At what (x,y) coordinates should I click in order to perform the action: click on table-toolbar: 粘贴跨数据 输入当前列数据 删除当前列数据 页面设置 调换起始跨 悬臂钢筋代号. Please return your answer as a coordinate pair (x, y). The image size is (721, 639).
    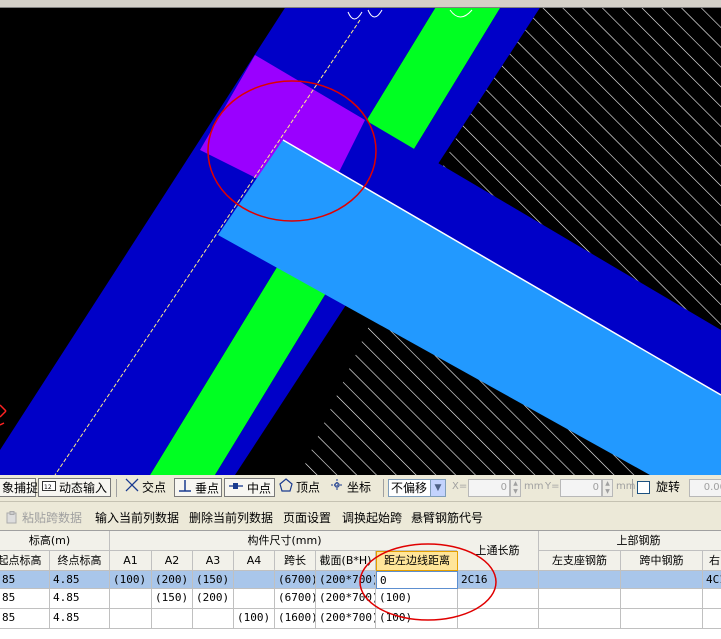
    Looking at the image, I should click on (360, 515).